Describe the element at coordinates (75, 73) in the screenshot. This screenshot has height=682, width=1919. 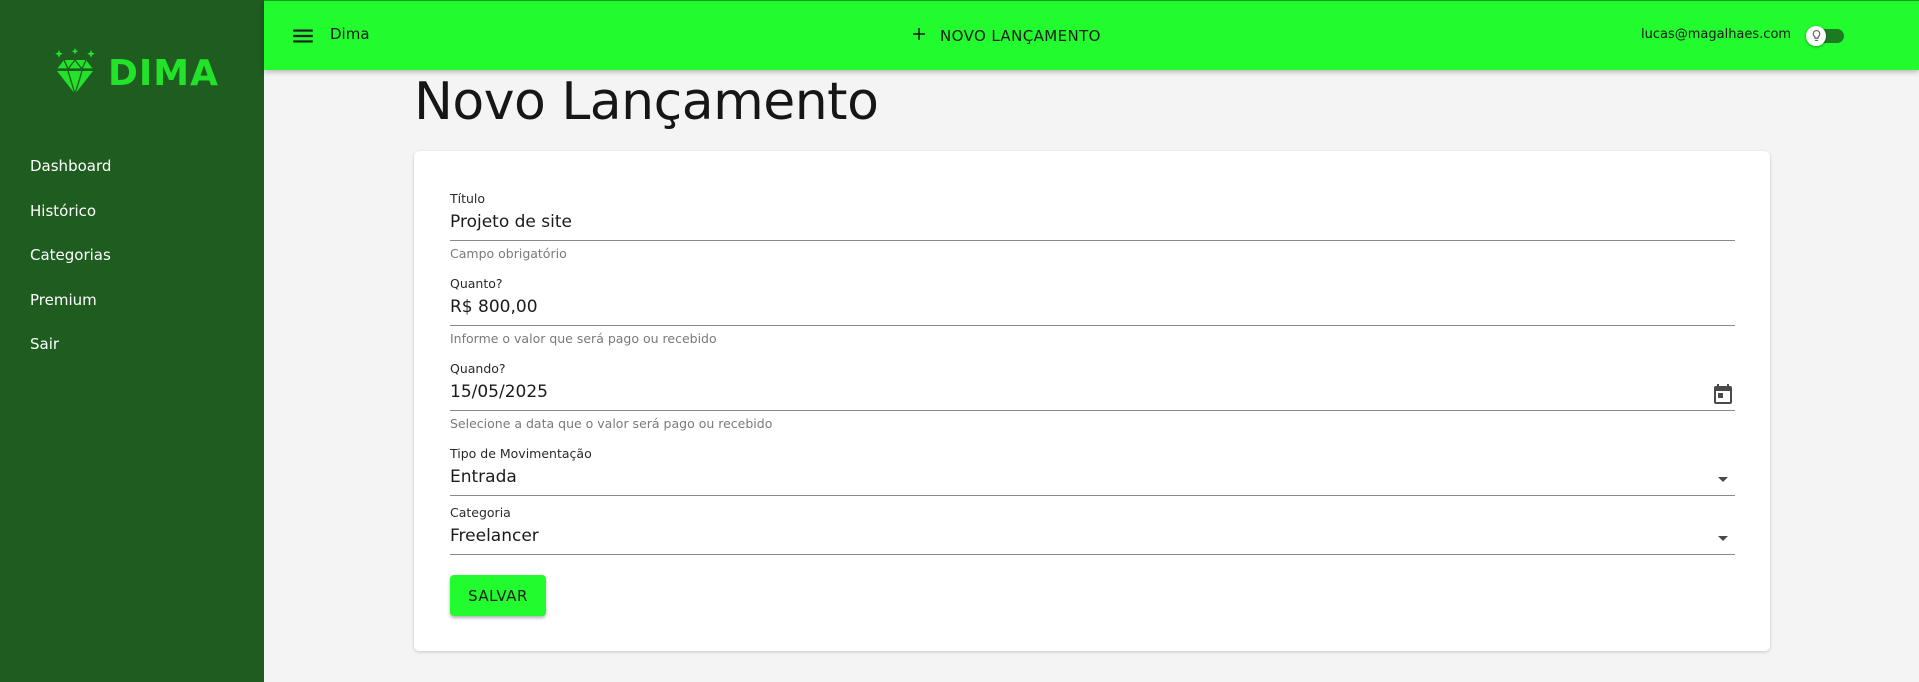
I see `diamond-icon` at that location.